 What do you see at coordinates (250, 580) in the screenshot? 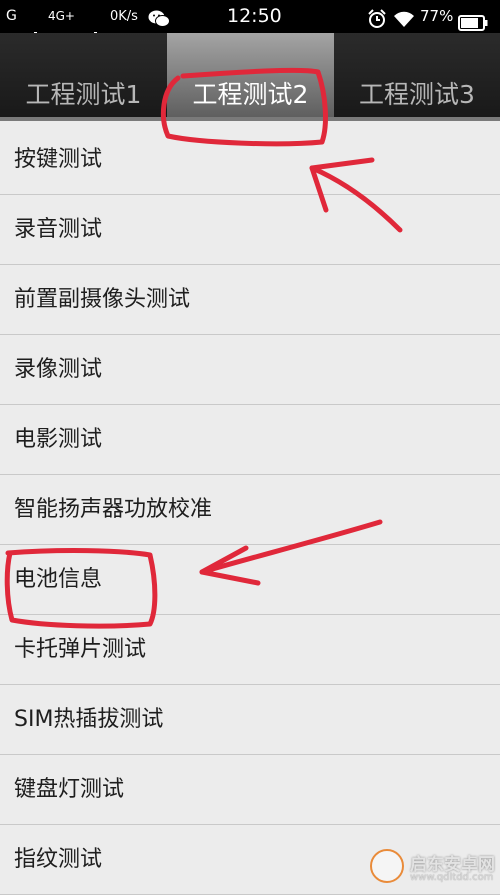
I see `list-item-battery-info: 电池信息` at bounding box center [250, 580].